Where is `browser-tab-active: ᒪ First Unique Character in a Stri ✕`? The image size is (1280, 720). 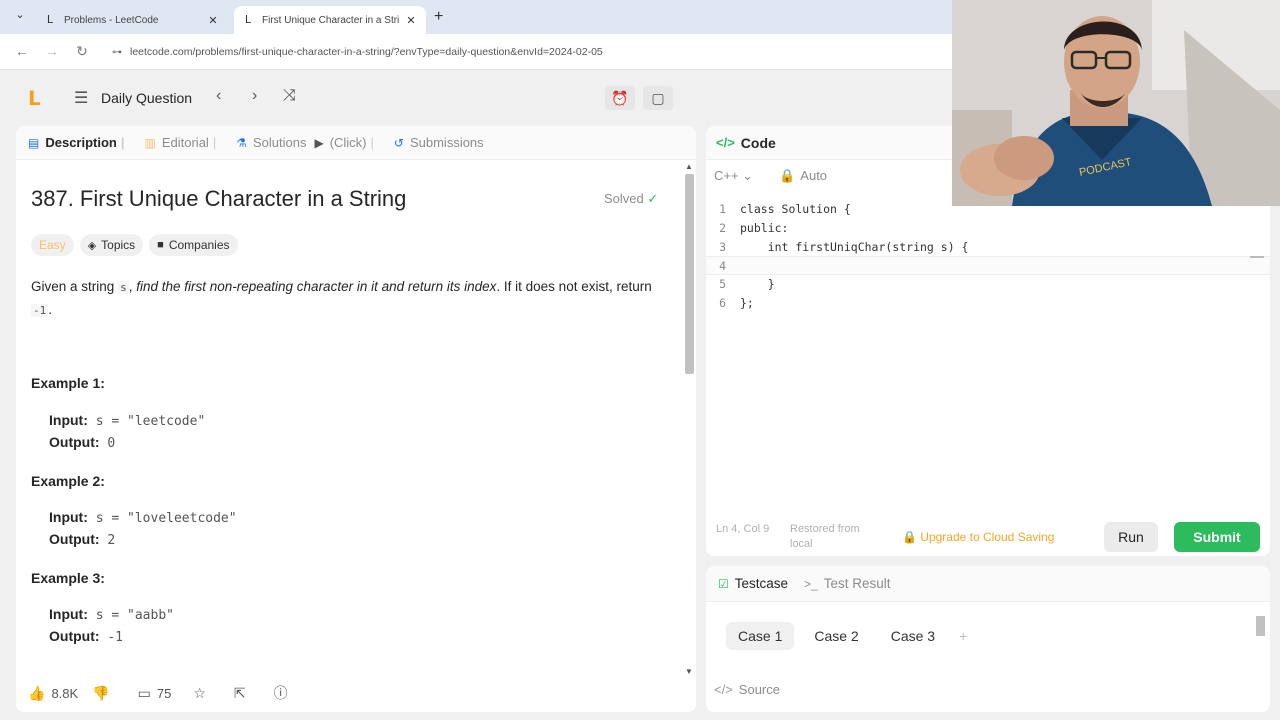
browser-tab-active: ᒪ First Unique Character in a Stri ✕ is located at coordinates (330, 20).